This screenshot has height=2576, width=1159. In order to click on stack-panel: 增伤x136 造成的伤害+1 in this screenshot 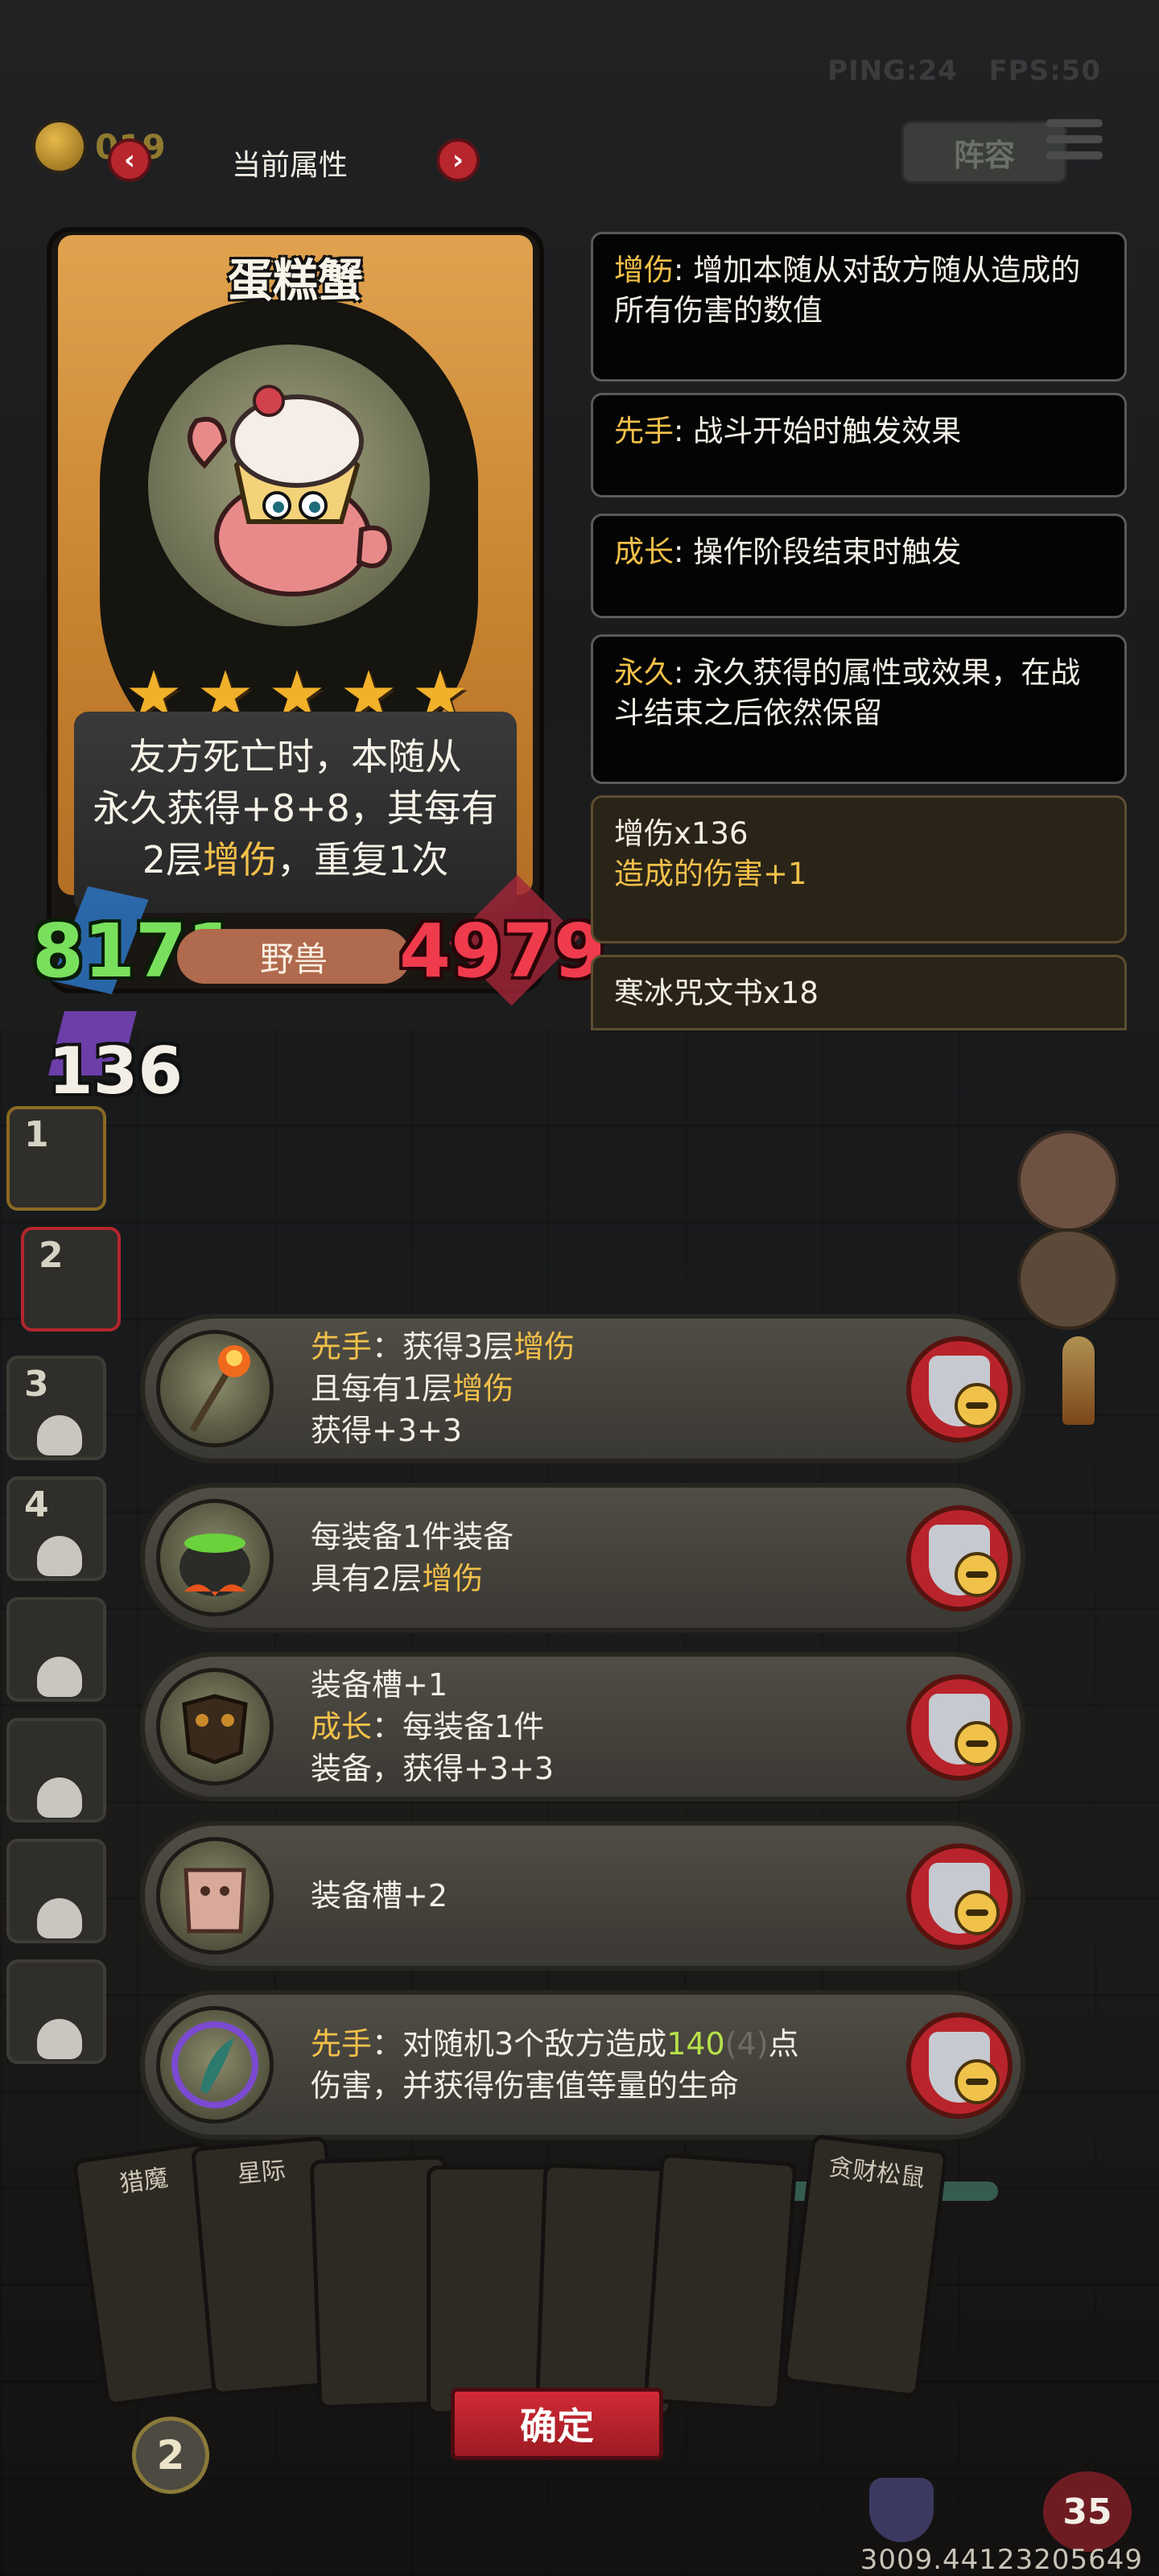, I will do `click(859, 869)`.